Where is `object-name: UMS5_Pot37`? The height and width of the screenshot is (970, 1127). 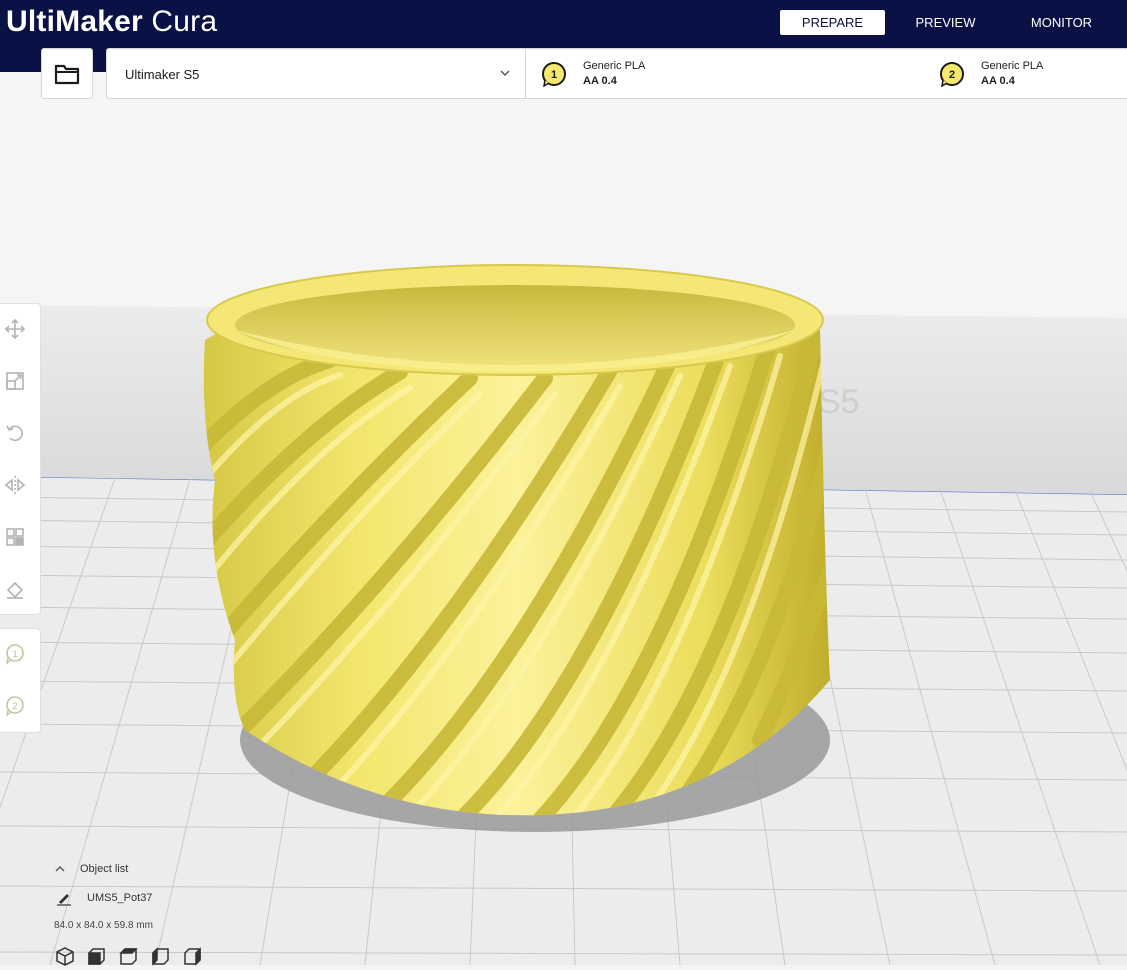
object-name: UMS5_Pot37 is located at coordinates (120, 898).